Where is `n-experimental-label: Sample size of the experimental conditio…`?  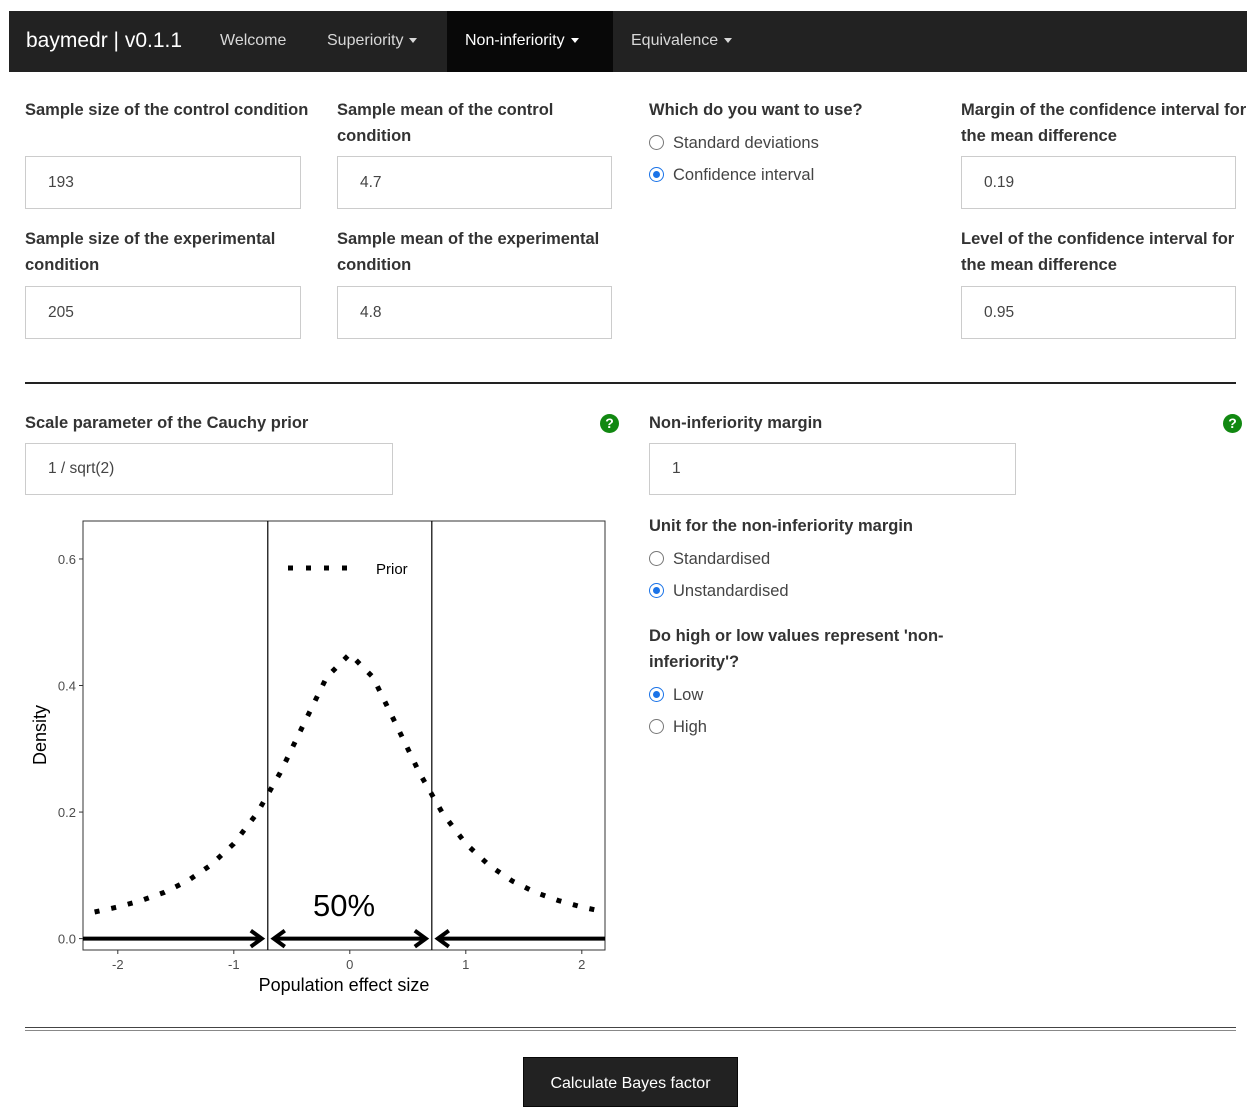
n-experimental-label: Sample size of the experimental conditio… is located at coordinates (150, 252).